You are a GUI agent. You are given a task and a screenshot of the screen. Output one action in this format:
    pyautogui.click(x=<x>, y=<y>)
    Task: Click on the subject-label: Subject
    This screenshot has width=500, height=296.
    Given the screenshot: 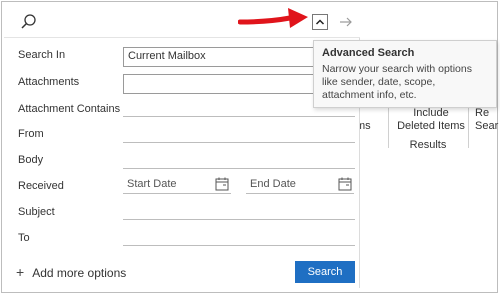 What is the action you would take?
    pyautogui.click(x=36, y=212)
    